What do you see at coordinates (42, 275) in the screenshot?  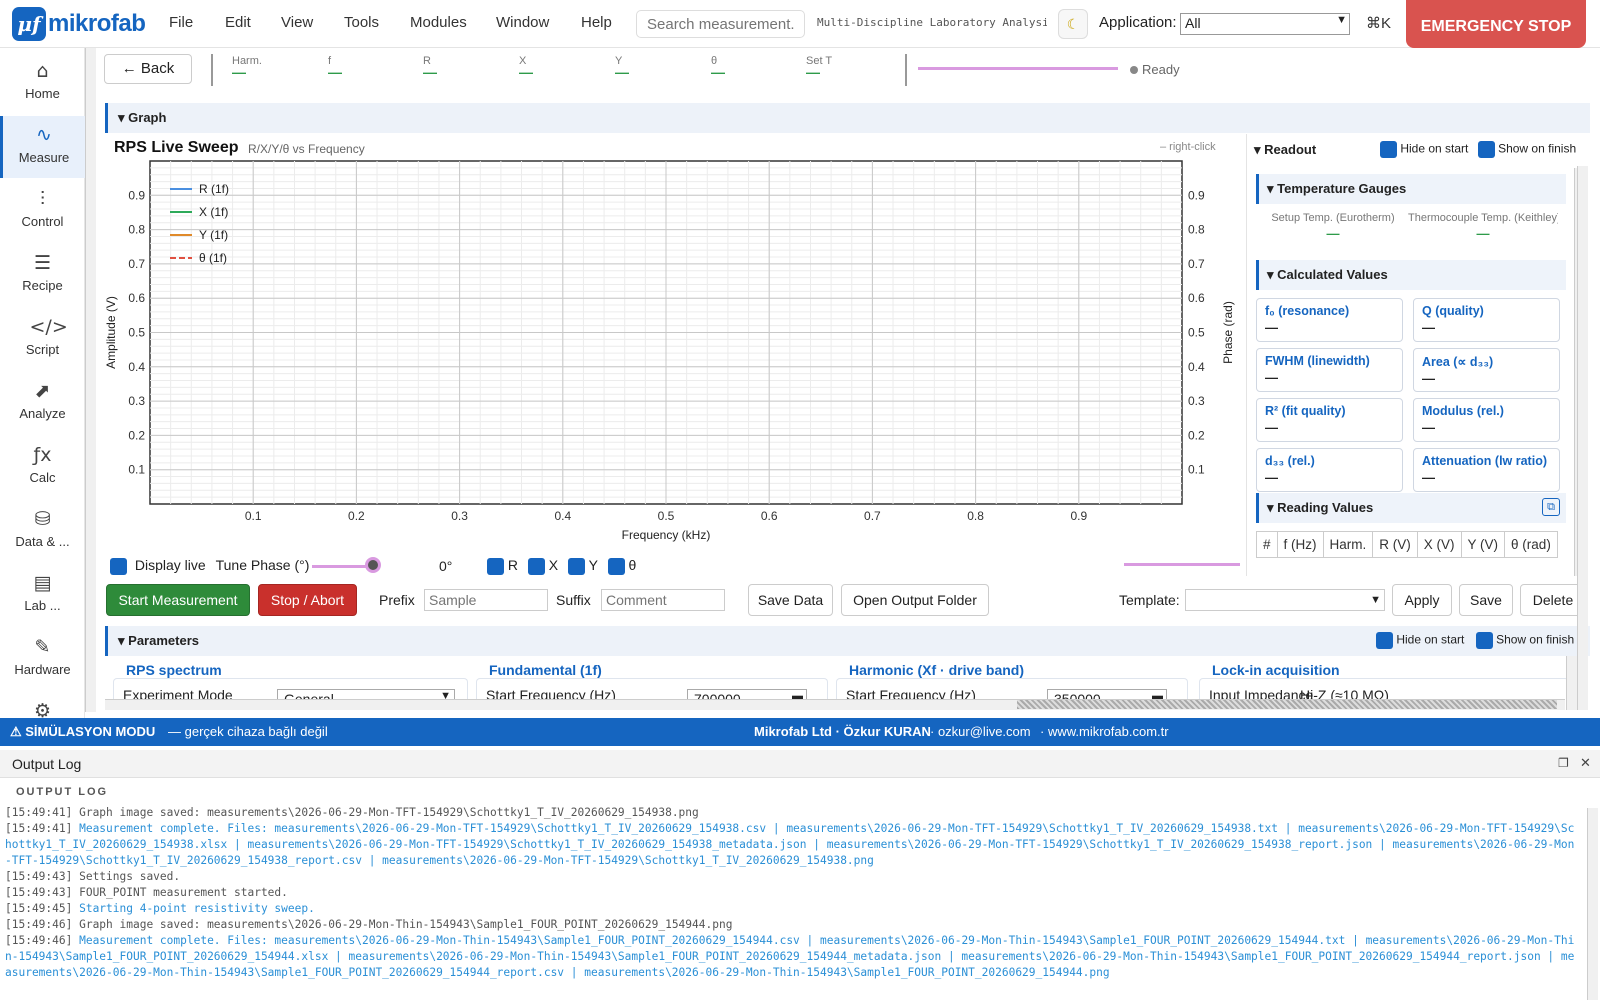 I see `sidebar-item-recipe: ☰ Recipe` at bounding box center [42, 275].